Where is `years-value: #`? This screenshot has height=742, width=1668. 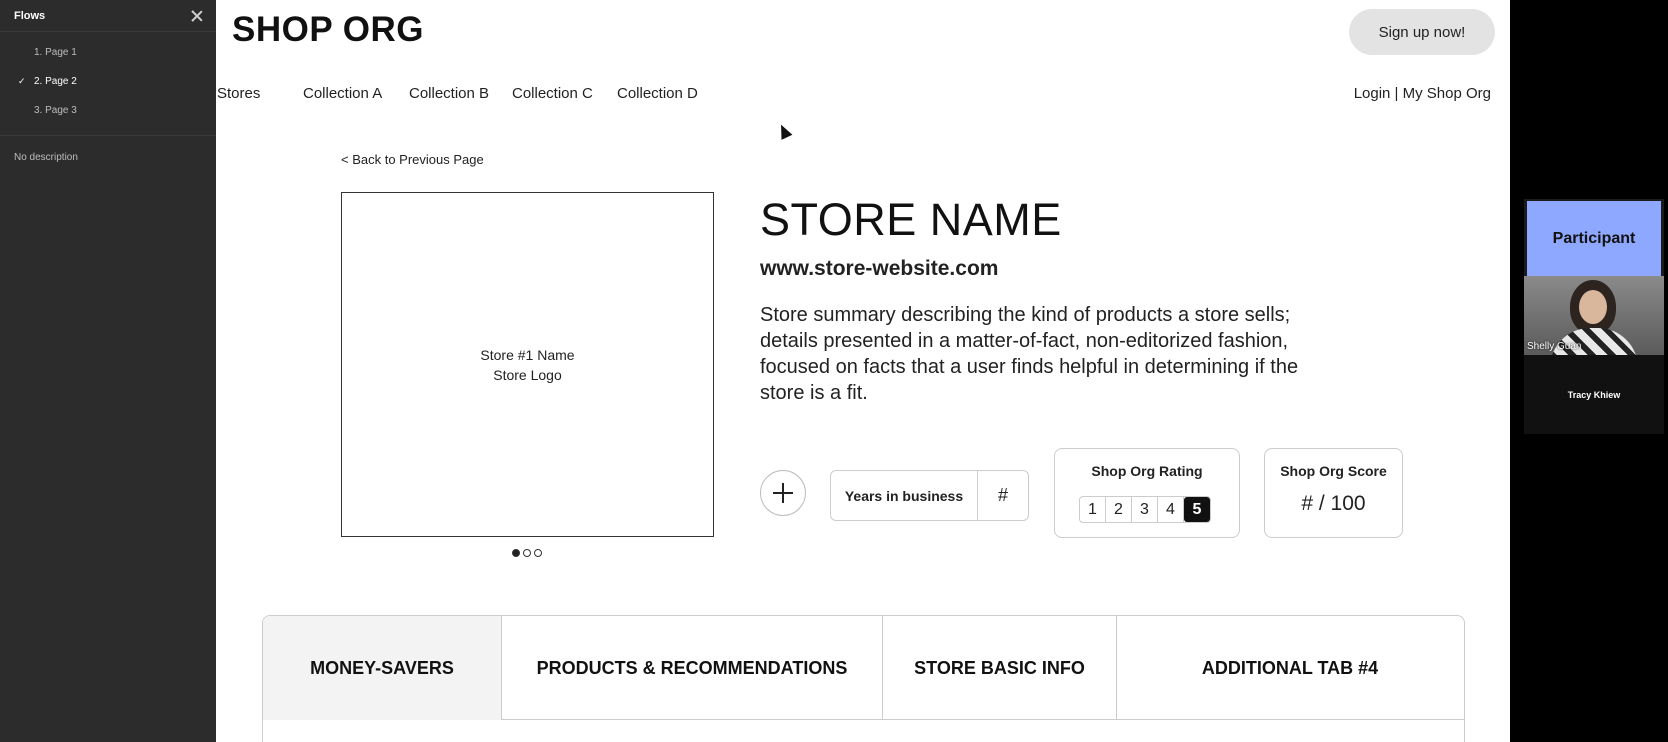
years-value: # is located at coordinates (1002, 495).